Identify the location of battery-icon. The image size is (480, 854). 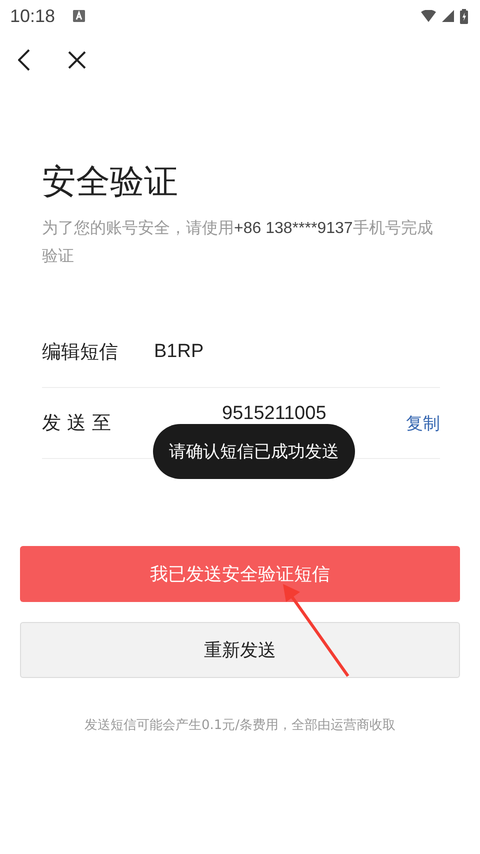
(464, 16).